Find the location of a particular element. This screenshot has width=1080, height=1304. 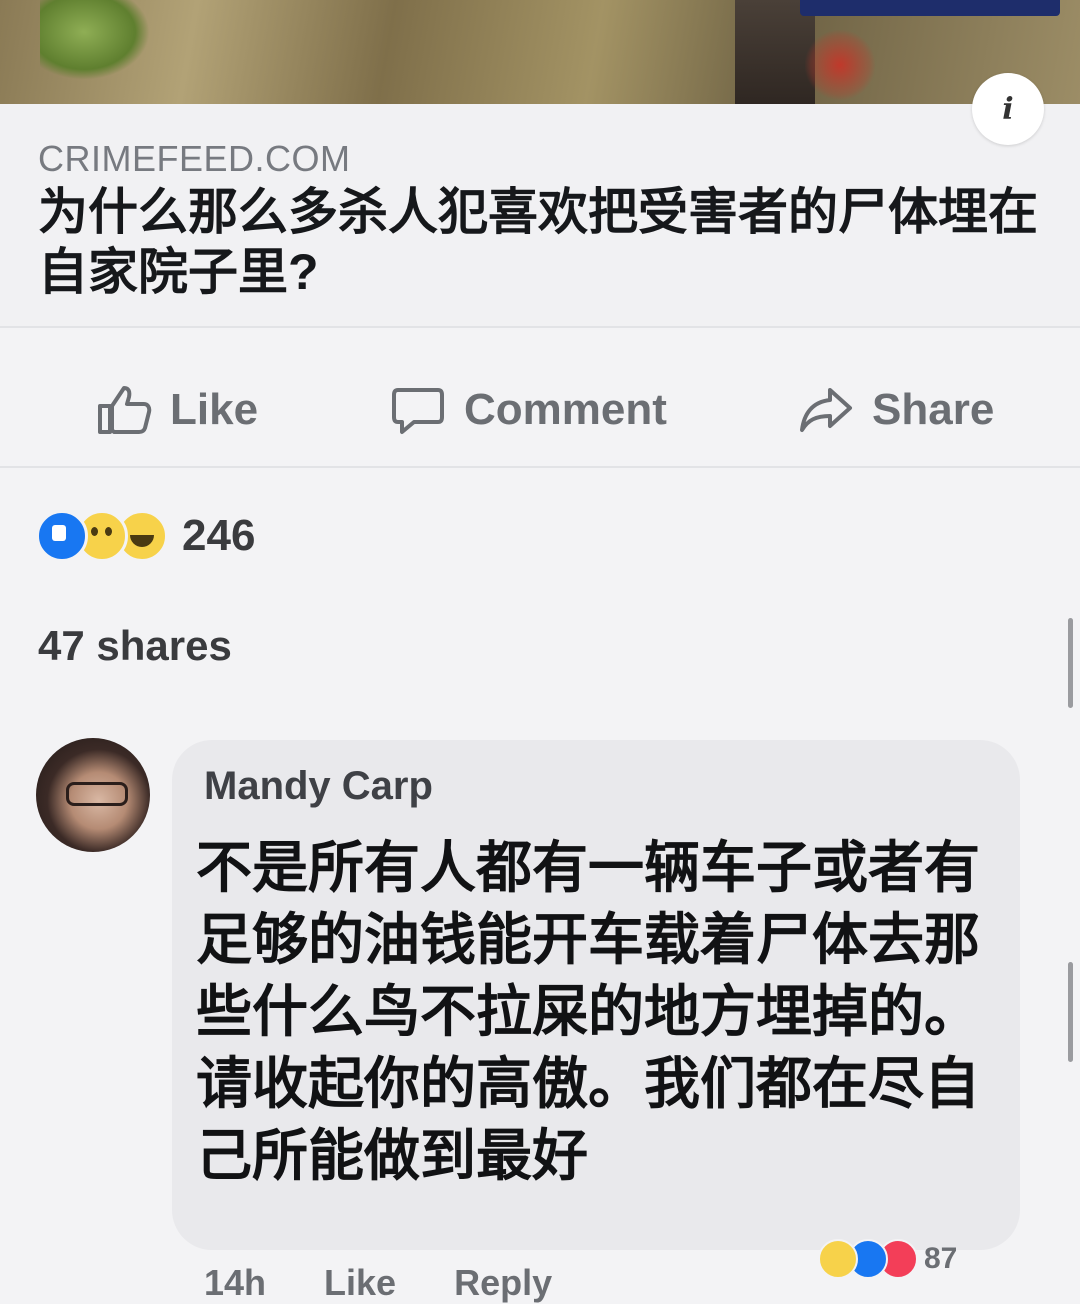

comment-label: Comment is located at coordinates (565, 409).